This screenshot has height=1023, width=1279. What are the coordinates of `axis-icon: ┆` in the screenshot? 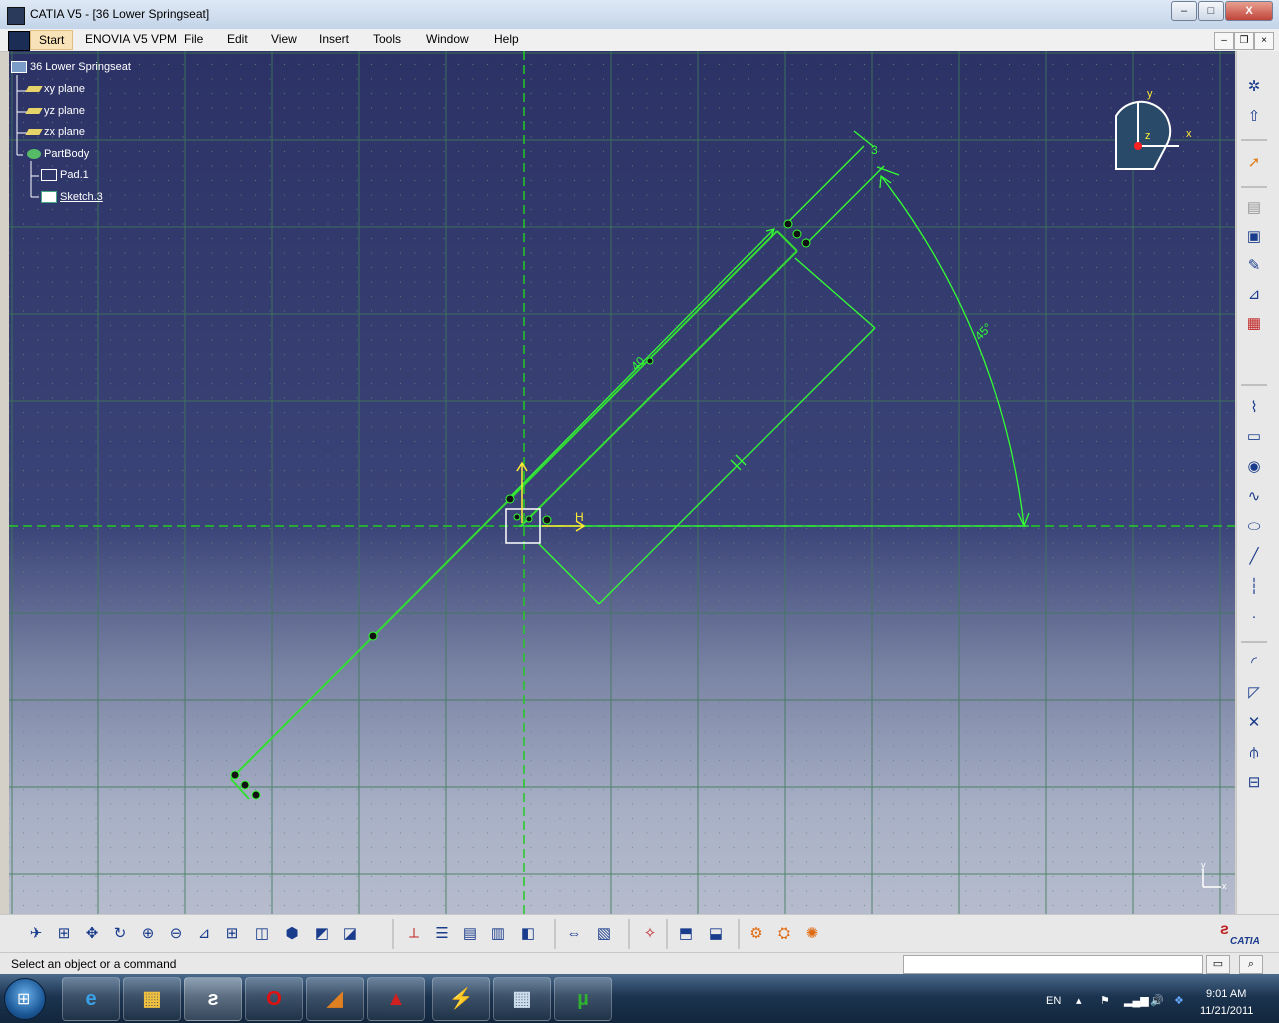 It's located at (1254, 587).